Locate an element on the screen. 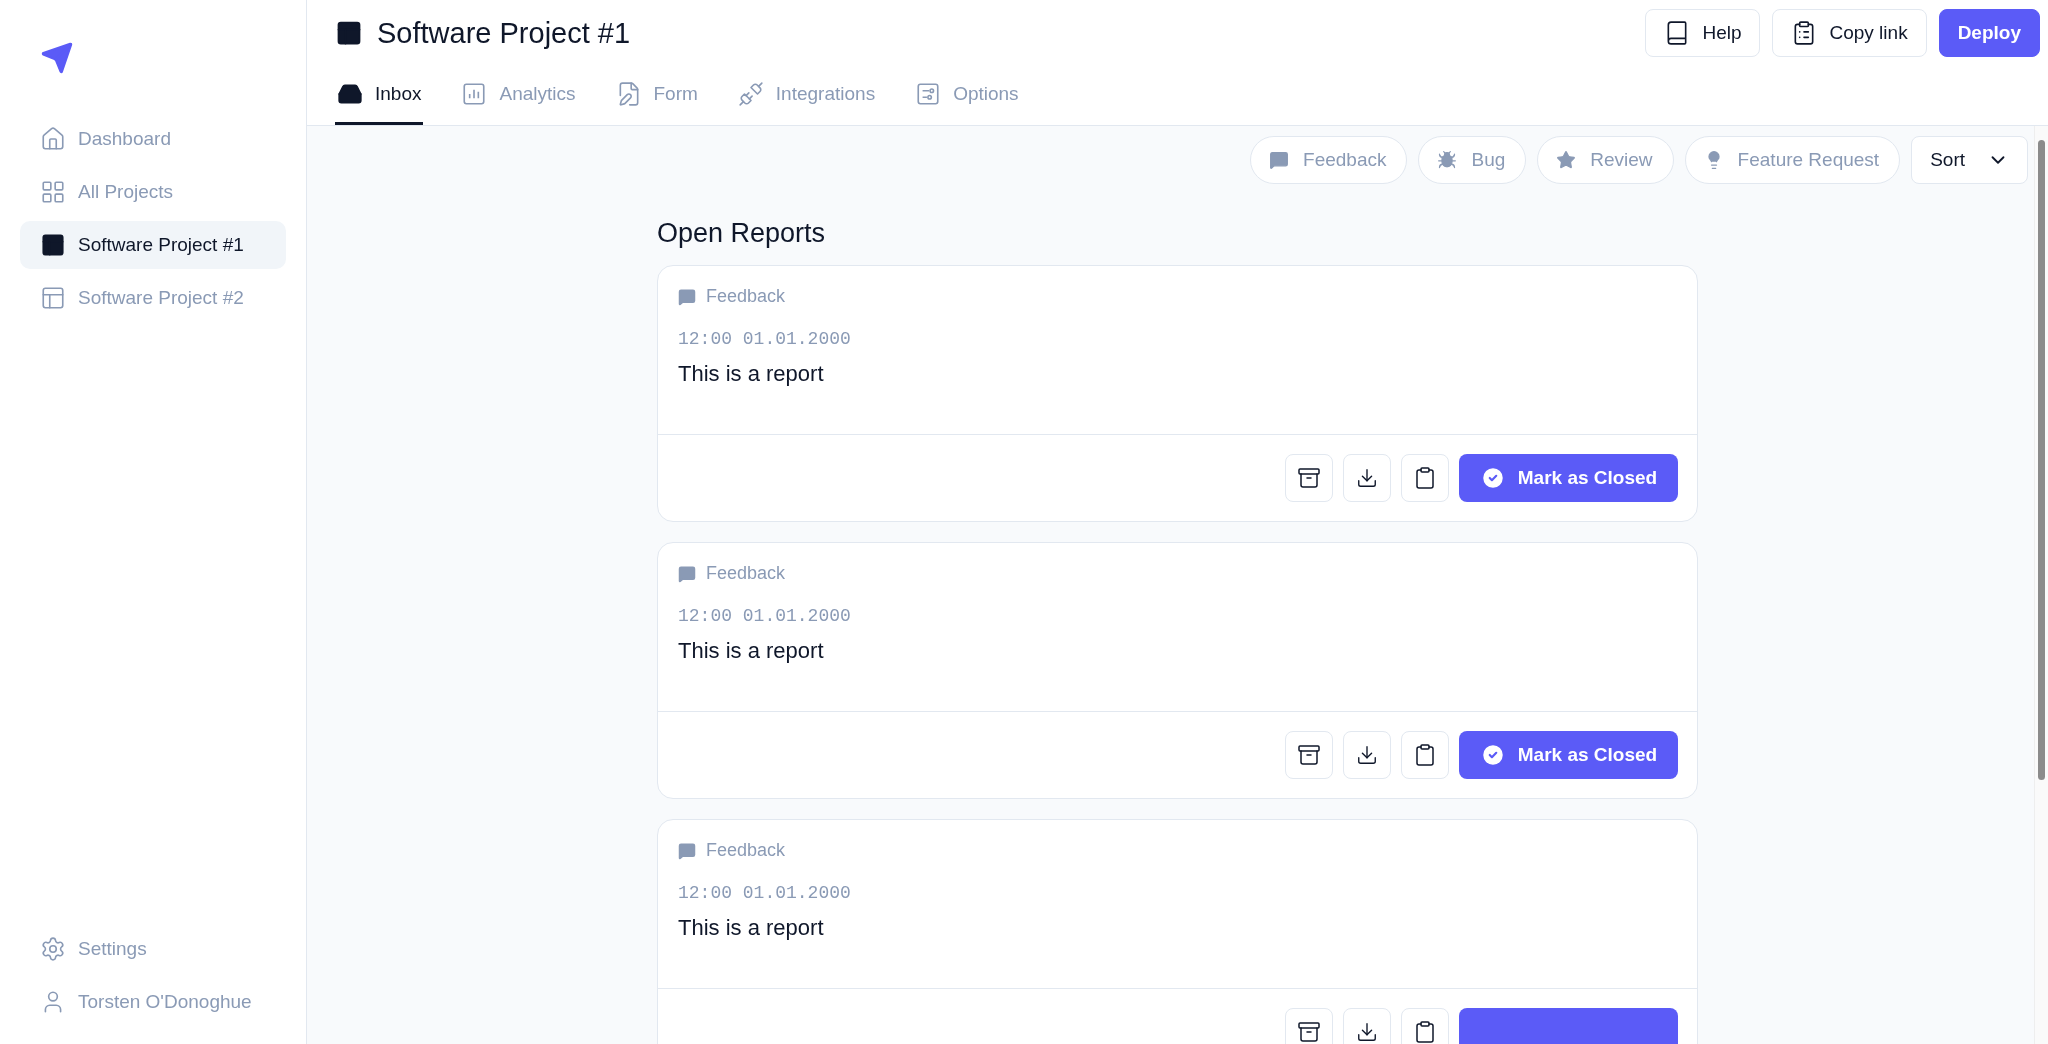 The width and height of the screenshot is (2048, 1044). sidebar-item-label: Settings is located at coordinates (112, 949).